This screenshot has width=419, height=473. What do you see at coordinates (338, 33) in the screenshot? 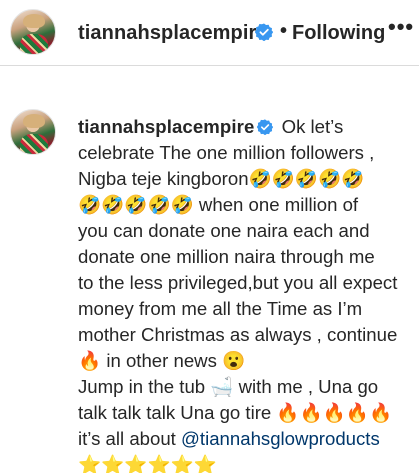
I see `following-button: Following` at bounding box center [338, 33].